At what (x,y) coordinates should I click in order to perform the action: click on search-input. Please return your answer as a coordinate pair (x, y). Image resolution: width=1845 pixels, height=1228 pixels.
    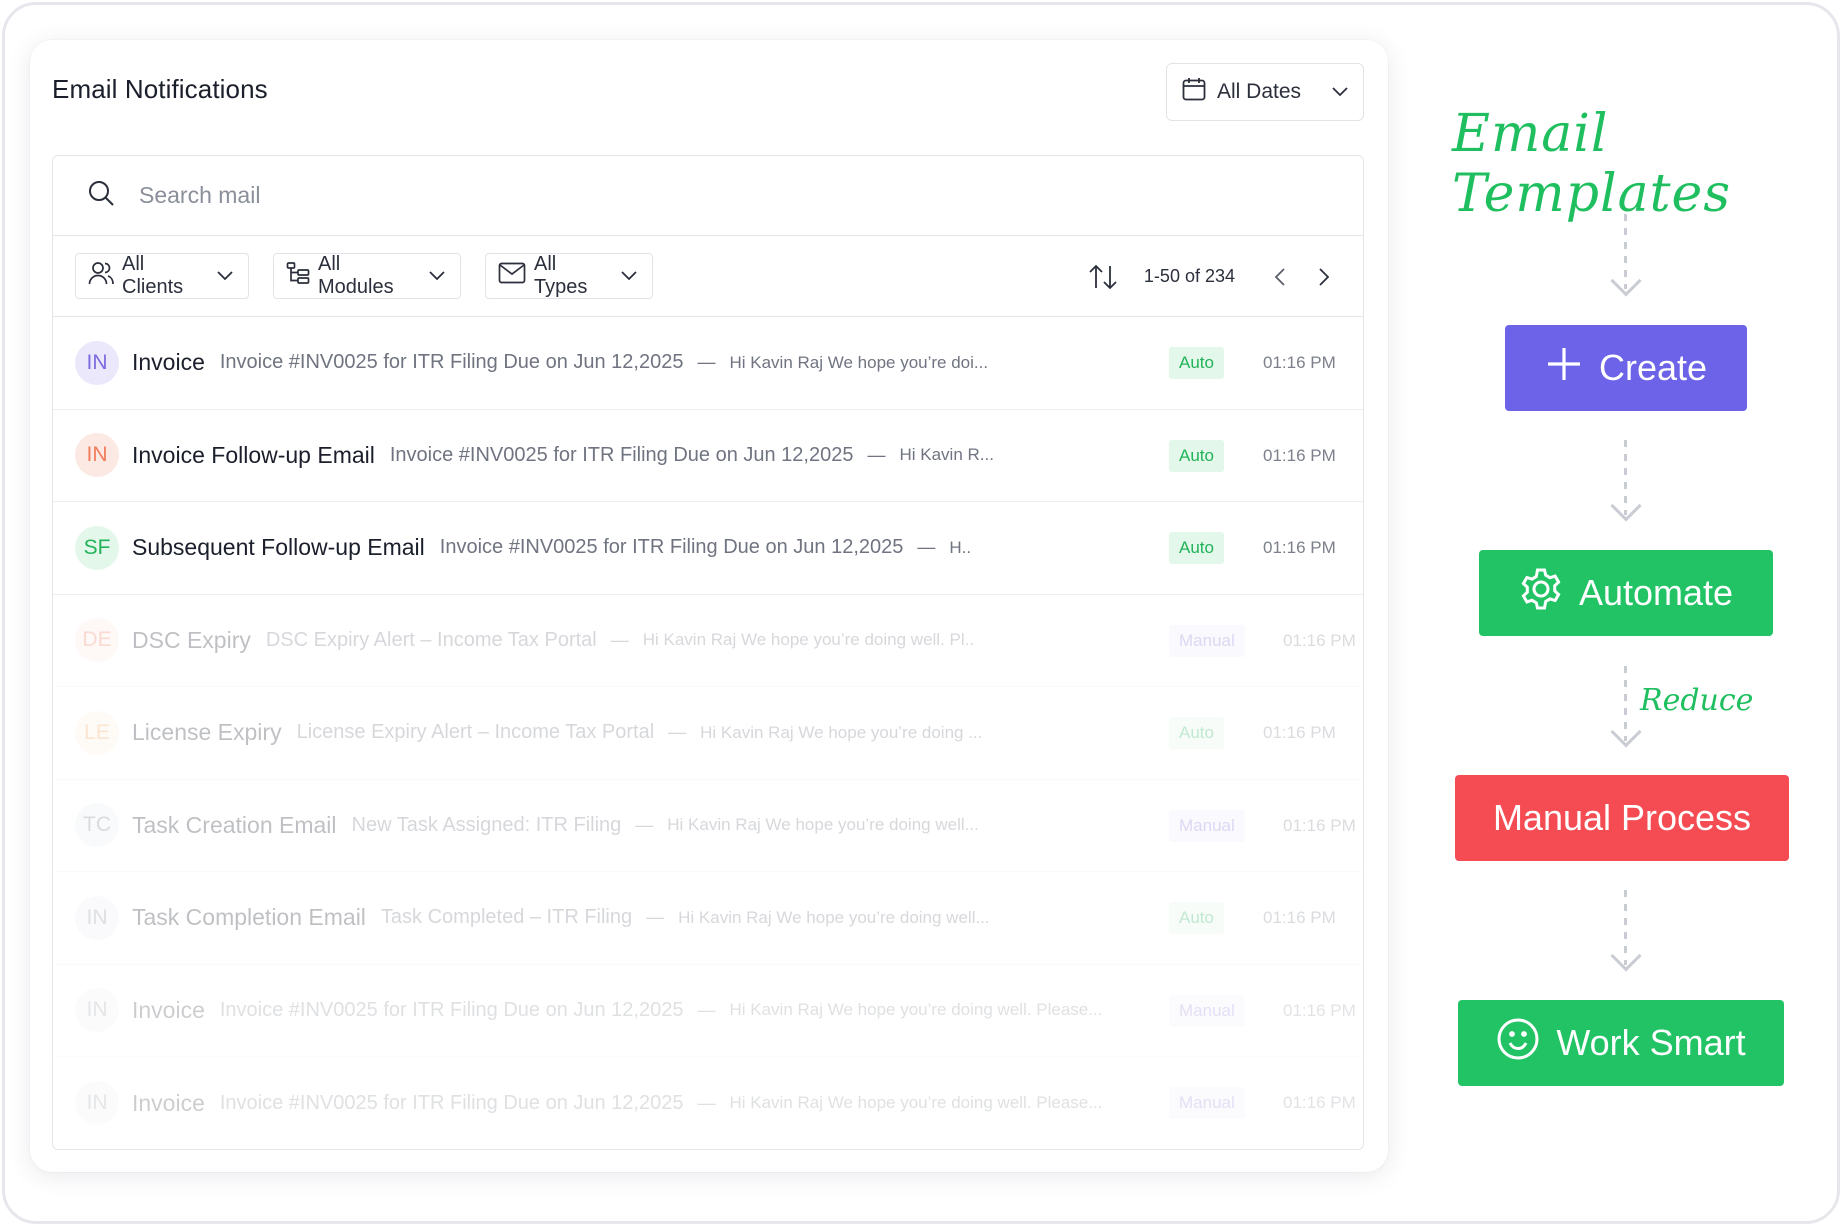
    Looking at the image, I should click on (589, 195).